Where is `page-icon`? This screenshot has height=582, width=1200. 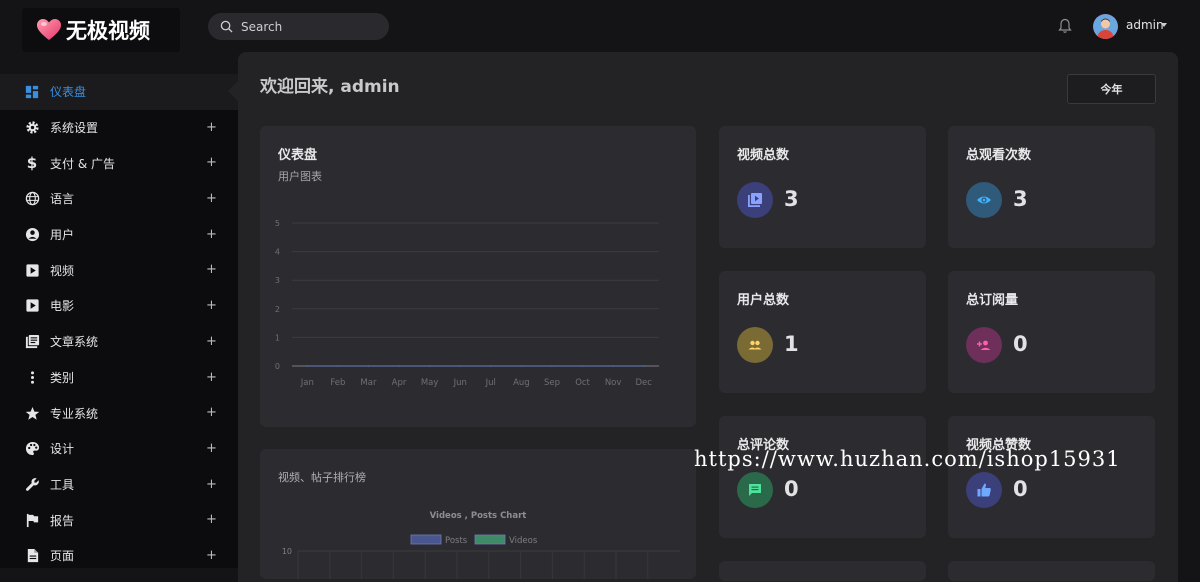
page-icon is located at coordinates (32, 556).